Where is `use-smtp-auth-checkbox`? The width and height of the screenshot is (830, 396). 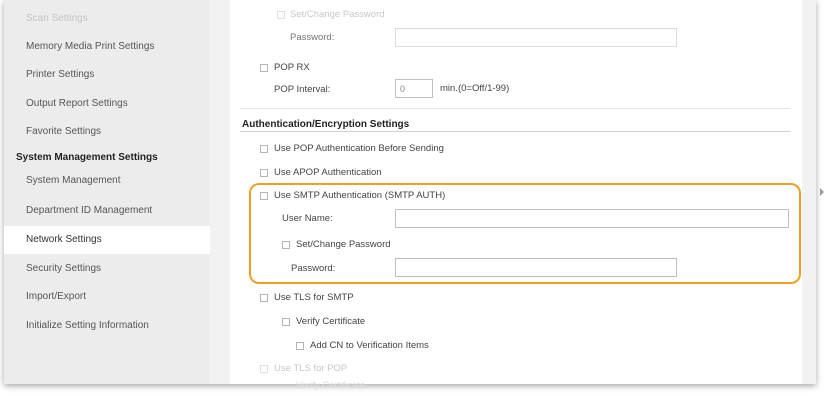 use-smtp-auth-checkbox is located at coordinates (264, 196).